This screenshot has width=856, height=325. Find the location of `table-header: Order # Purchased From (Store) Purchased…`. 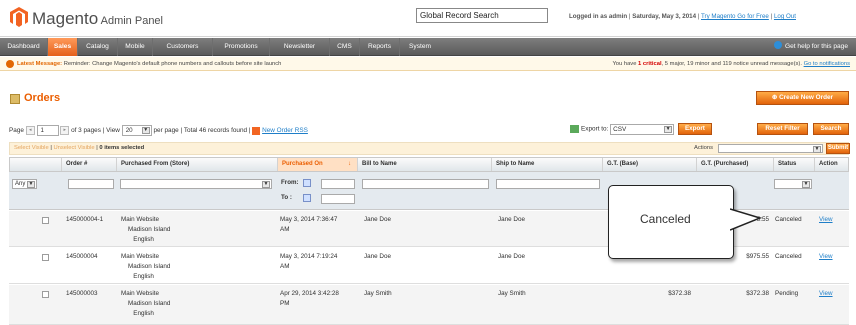

table-header: Order # Purchased From (Store) Purchased… is located at coordinates (429, 164).